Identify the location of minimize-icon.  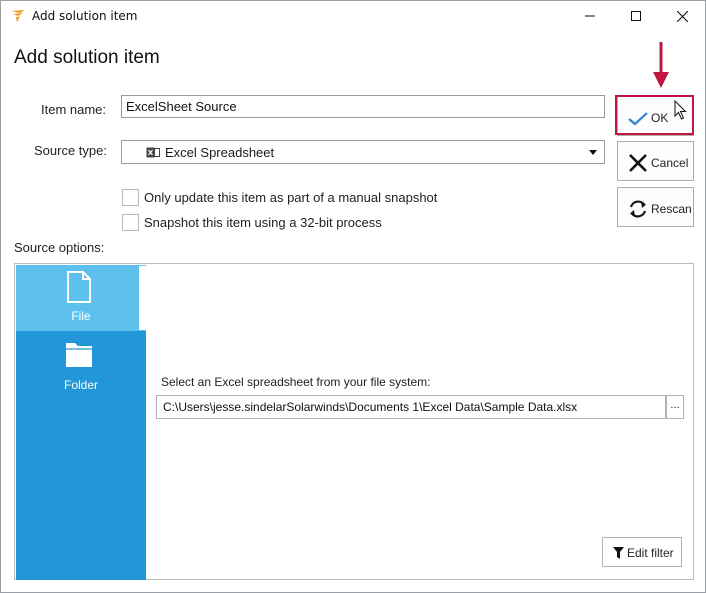
(590, 16).